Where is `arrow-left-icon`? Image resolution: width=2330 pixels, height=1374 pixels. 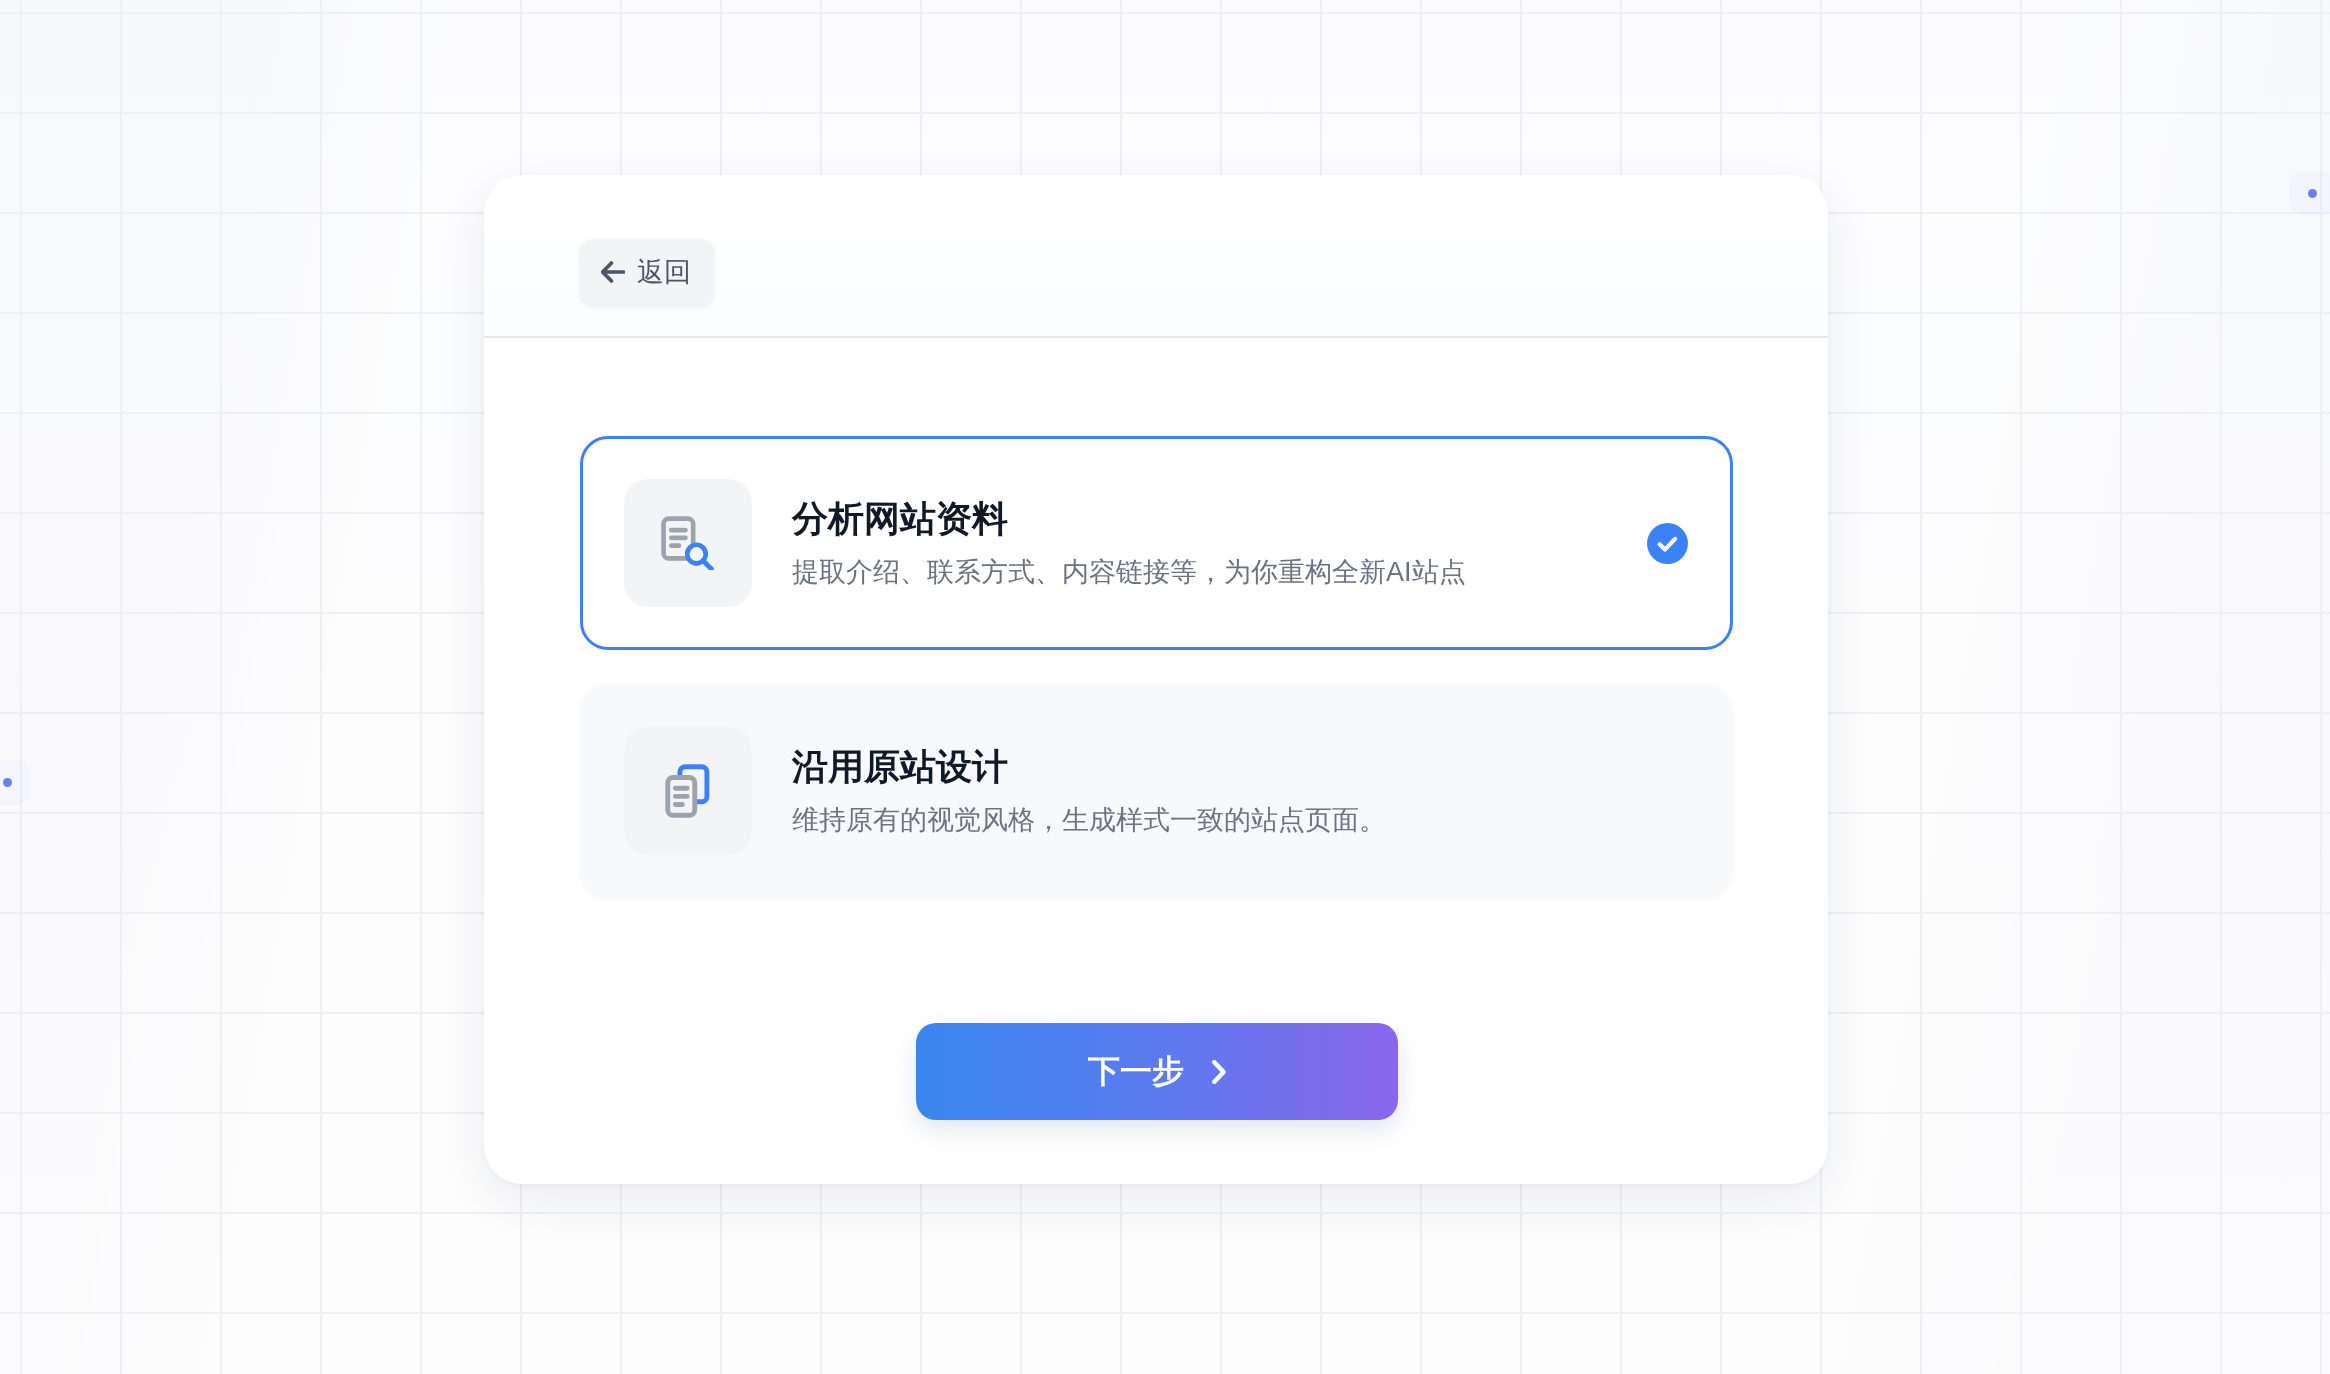 arrow-left-icon is located at coordinates (613, 272).